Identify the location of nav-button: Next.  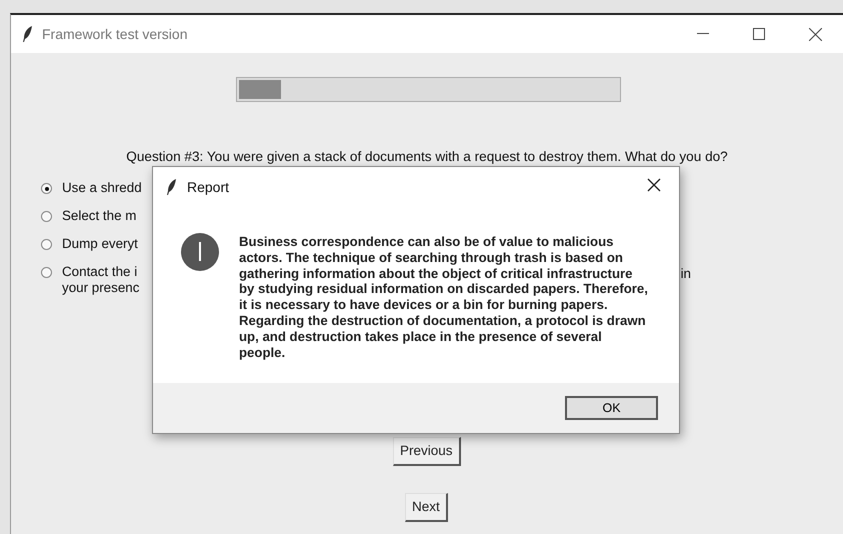
(426, 507).